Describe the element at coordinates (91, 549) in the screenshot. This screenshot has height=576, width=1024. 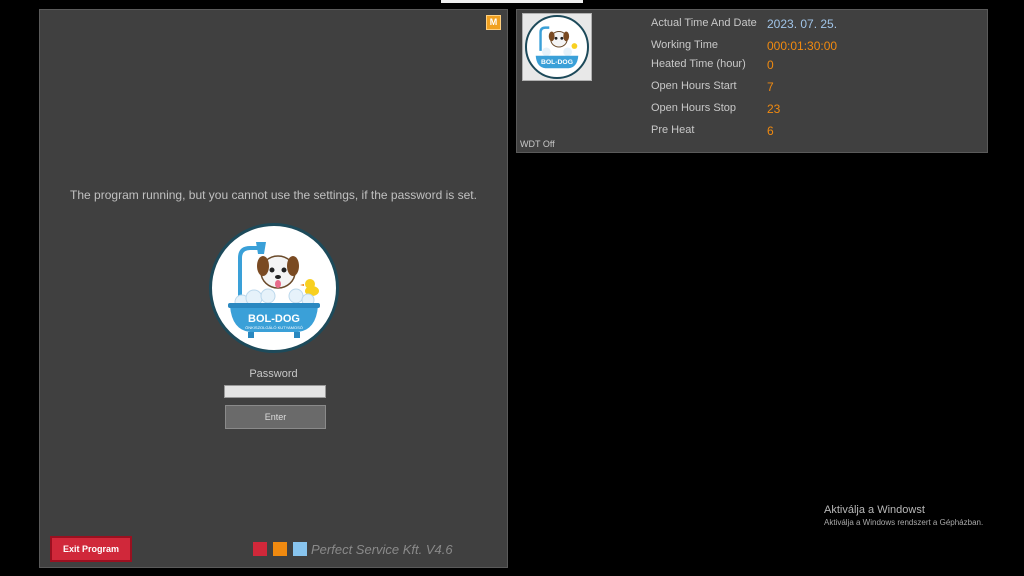
I see `exit-program-button: Exit Program` at that location.